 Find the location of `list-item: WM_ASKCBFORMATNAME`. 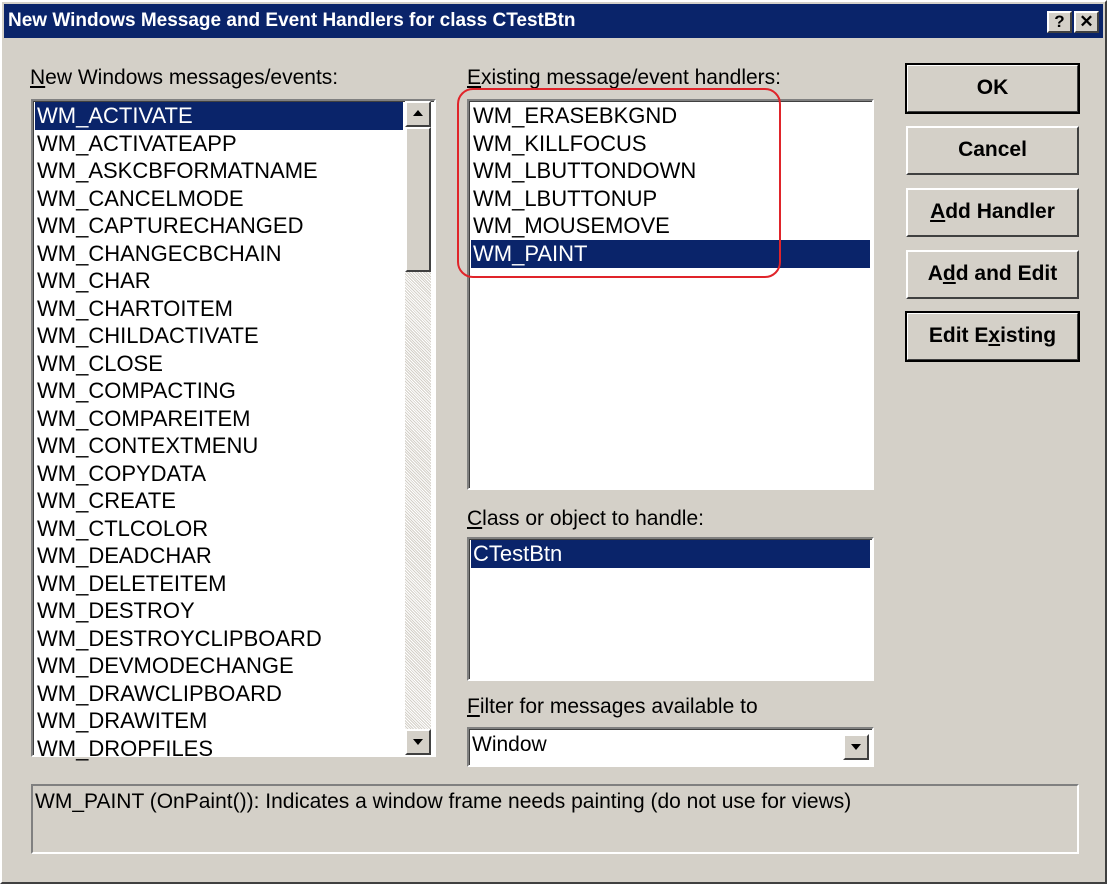

list-item: WM_ASKCBFORMATNAME is located at coordinates (219, 171).